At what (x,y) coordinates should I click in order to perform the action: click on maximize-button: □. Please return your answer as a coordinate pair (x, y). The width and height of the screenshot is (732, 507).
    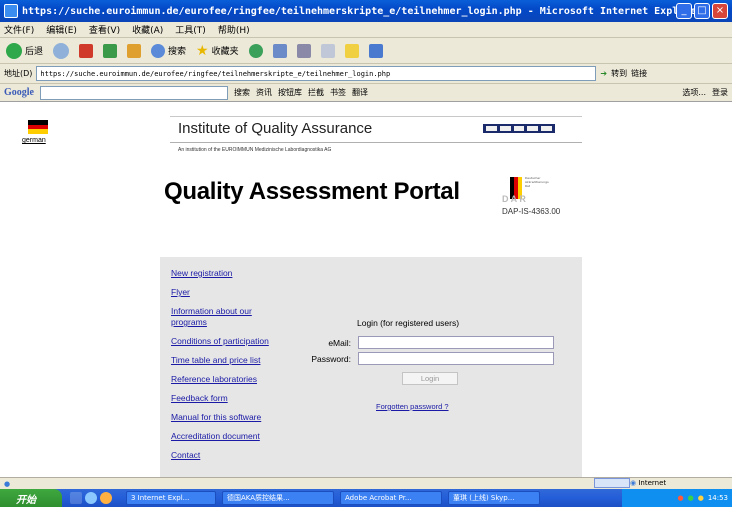
    Looking at the image, I should click on (702, 11).